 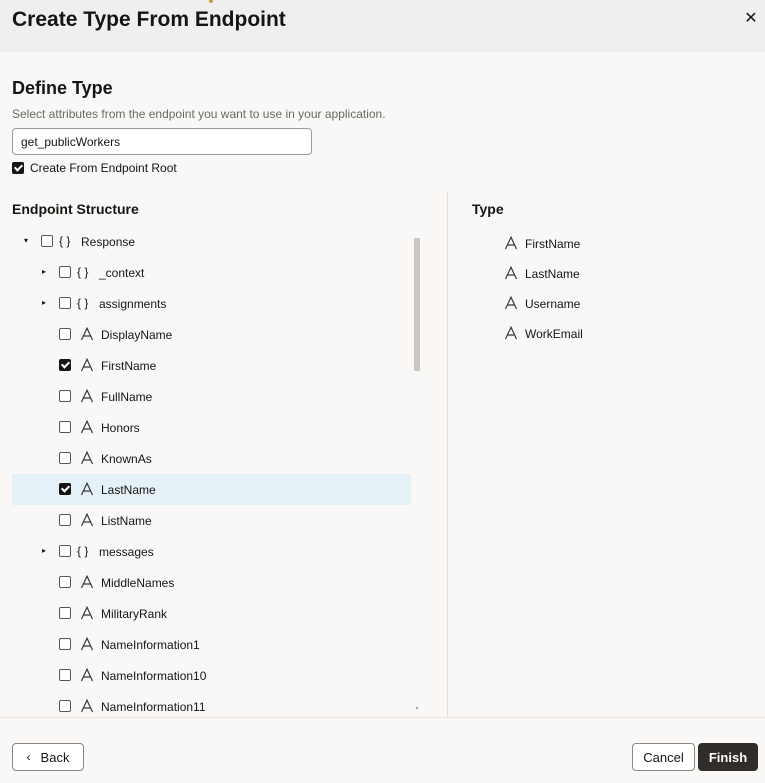 I want to click on endpoint-structure-heading: Endpoint Structure, so click(x=75, y=209).